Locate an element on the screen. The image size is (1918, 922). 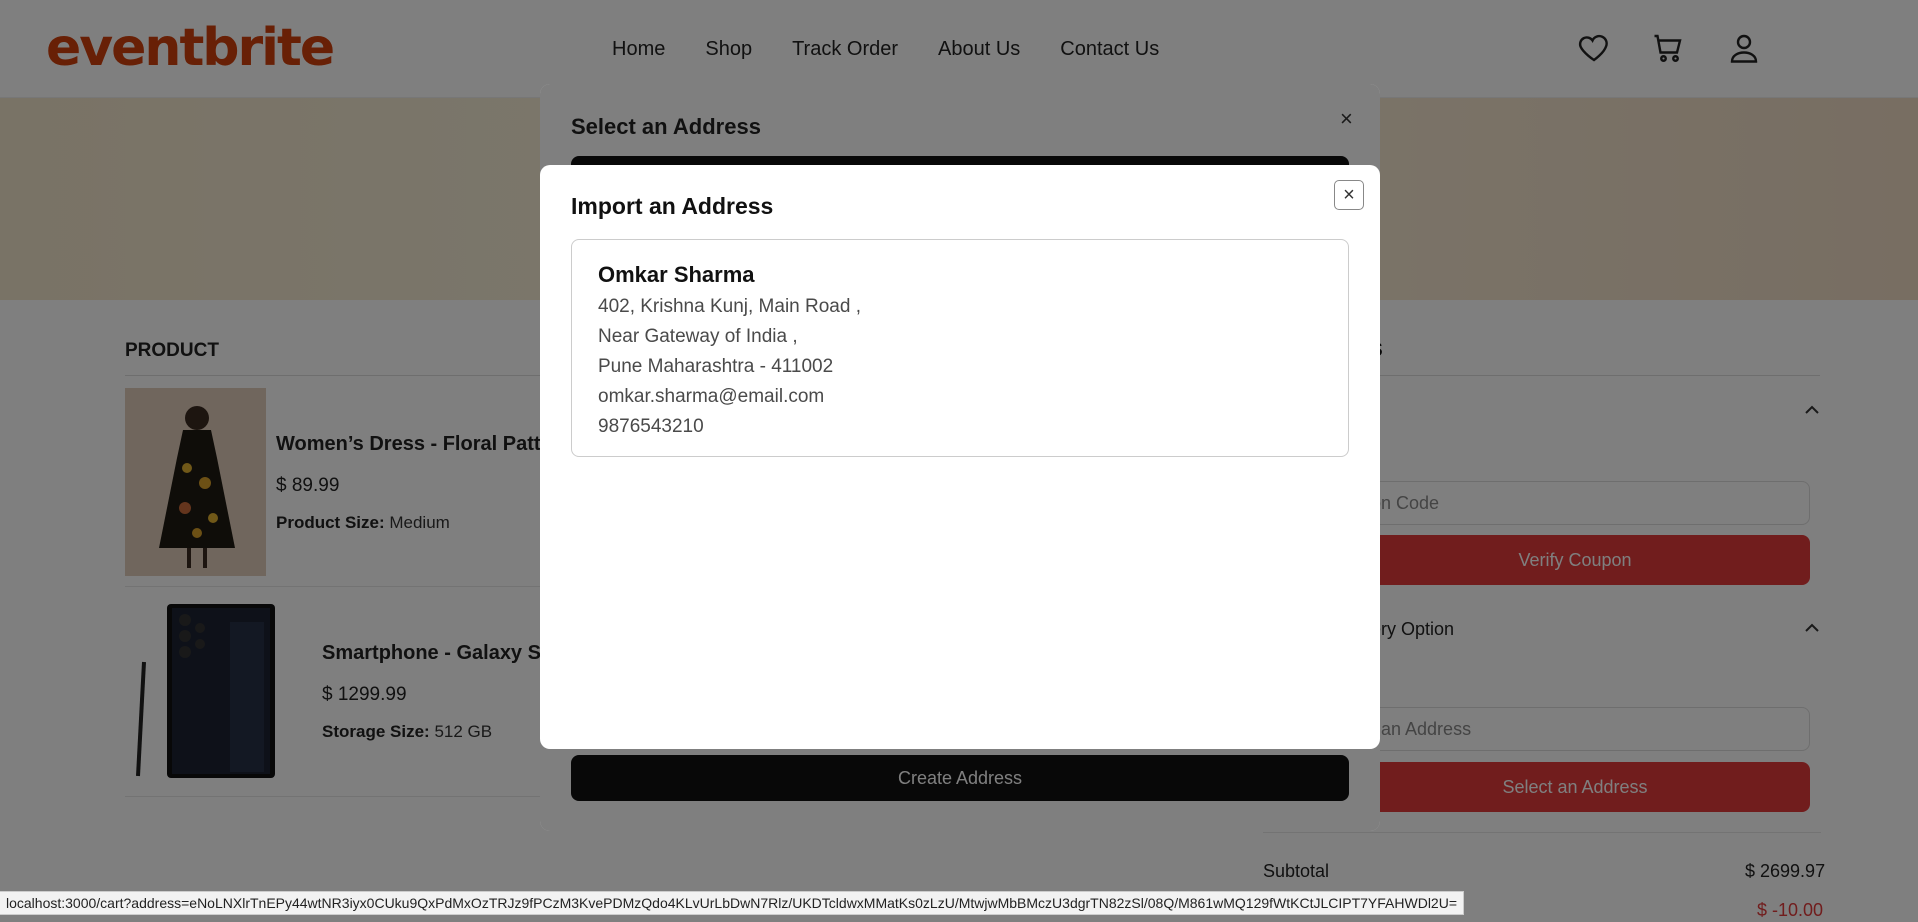
address-line2: Near Gateway of India , is located at coordinates (698, 336).